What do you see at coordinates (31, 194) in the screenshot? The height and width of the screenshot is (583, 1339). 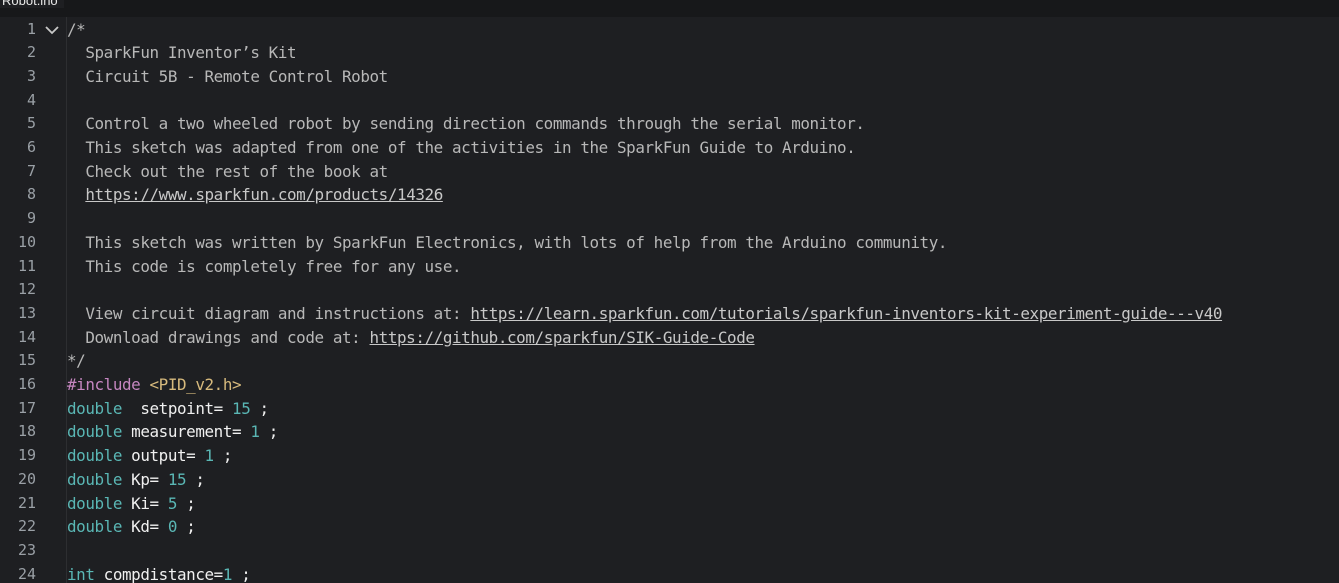 I see `line-number: 8` at bounding box center [31, 194].